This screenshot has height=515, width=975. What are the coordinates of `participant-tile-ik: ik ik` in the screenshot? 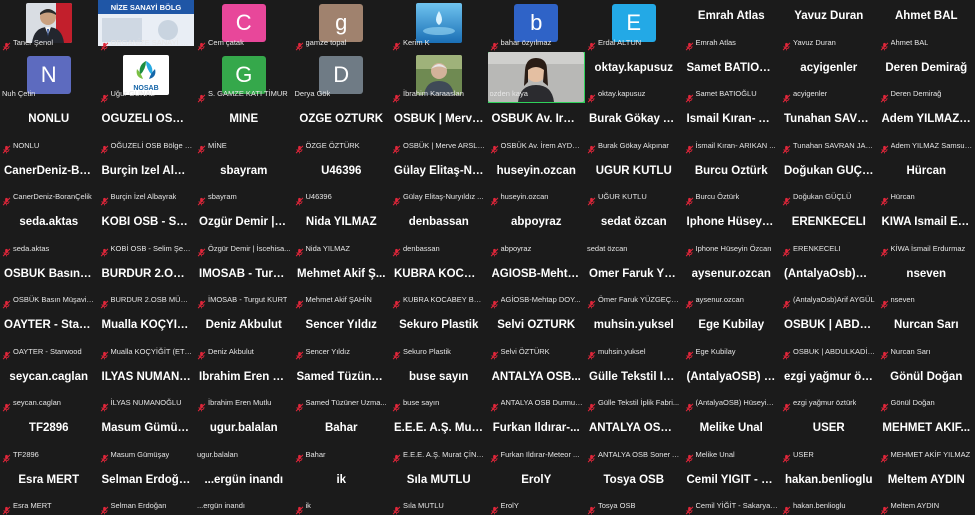 It's located at (341, 489).